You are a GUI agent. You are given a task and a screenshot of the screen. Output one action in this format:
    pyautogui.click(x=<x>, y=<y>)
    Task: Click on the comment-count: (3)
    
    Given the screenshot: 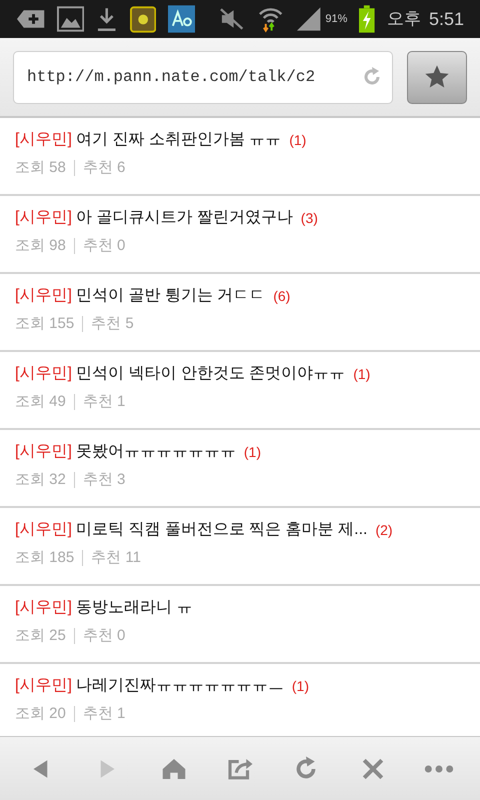 What is the action you would take?
    pyautogui.click(x=309, y=218)
    